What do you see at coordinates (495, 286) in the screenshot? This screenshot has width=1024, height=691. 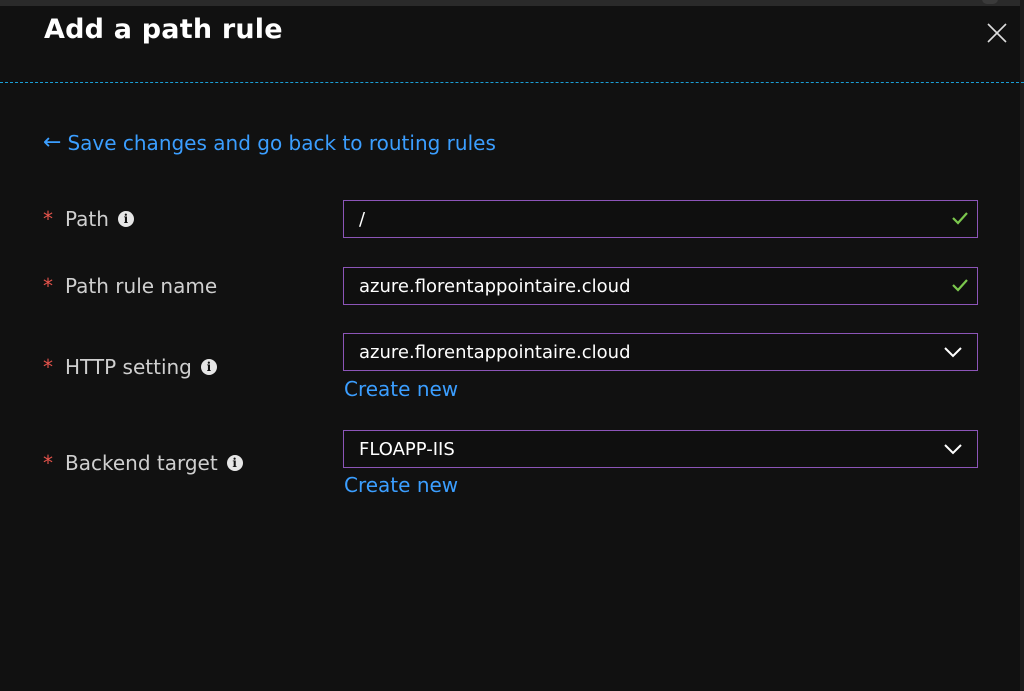 I see `path-rule-name-value: azure.florentappointaire.cloud` at bounding box center [495, 286].